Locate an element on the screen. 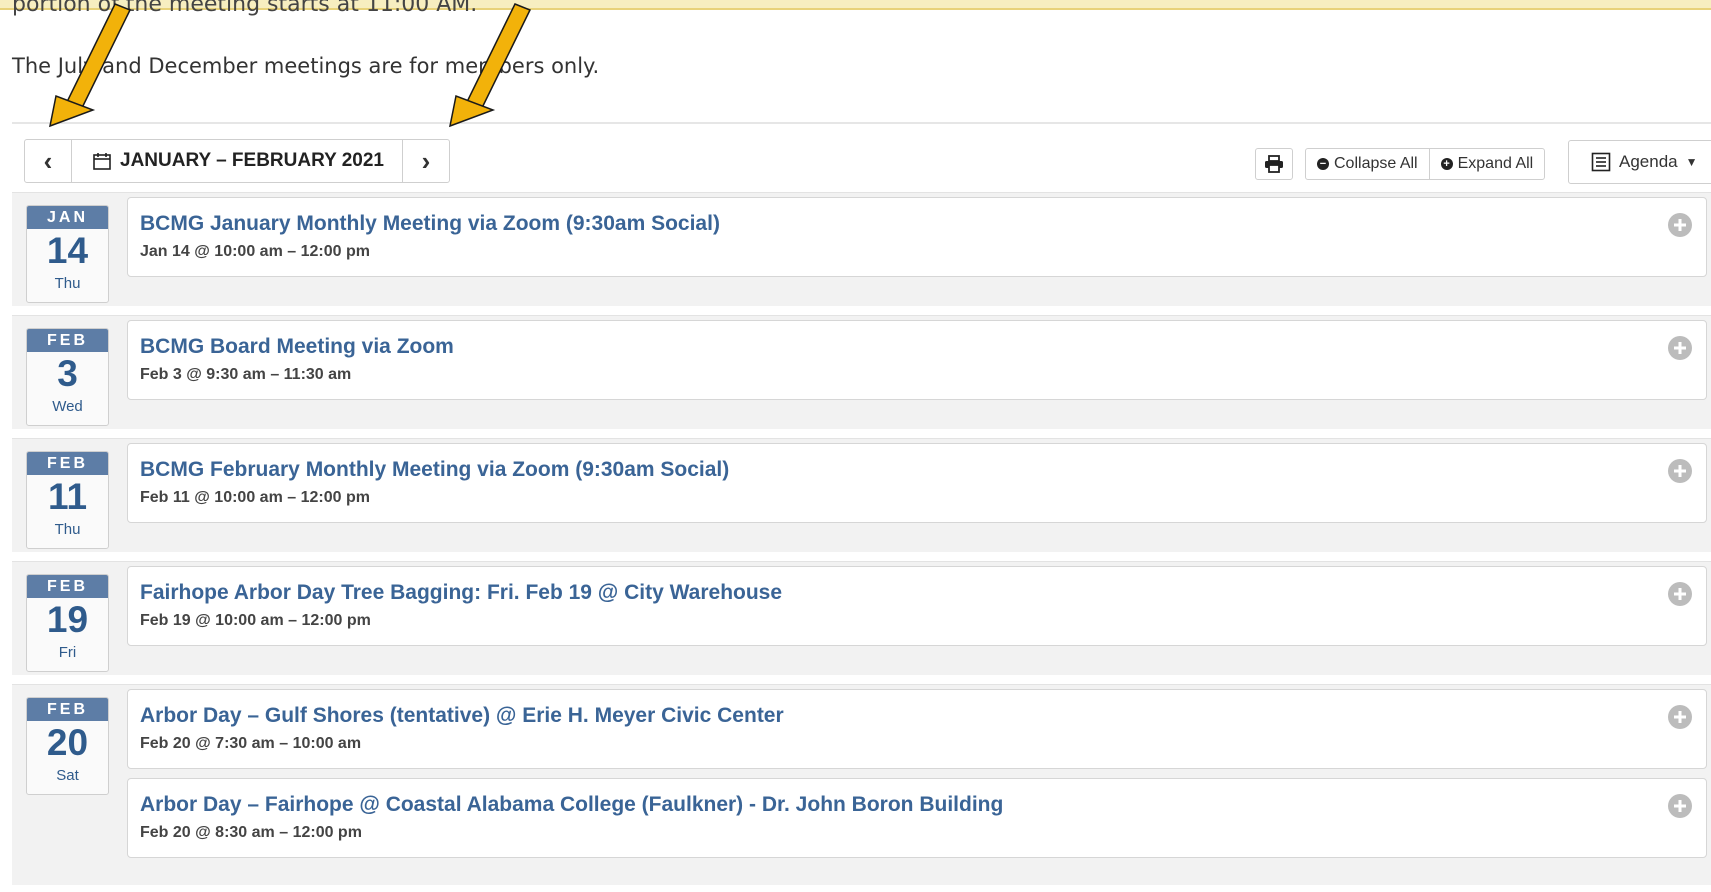 The height and width of the screenshot is (892, 1711). event-time: Feb 20 @ 8:30 am – 12:00 pm is located at coordinates (251, 832).